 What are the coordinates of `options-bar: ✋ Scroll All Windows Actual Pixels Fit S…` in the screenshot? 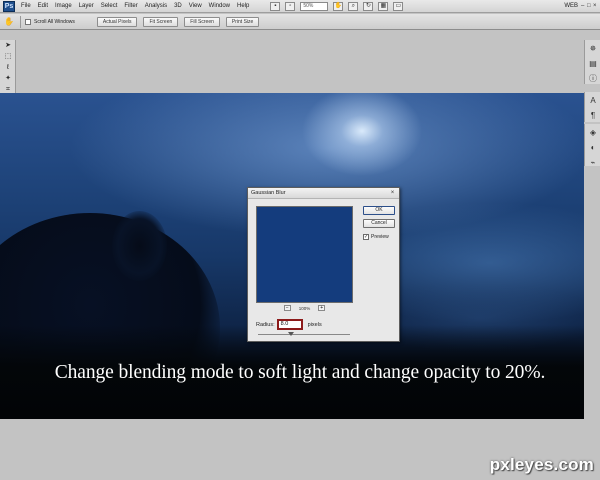 It's located at (300, 22).